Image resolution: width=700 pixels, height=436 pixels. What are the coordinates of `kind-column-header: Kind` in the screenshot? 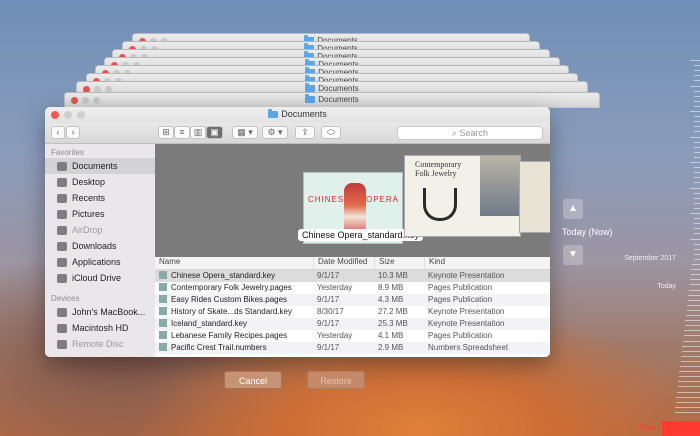 It's located at (487, 263).